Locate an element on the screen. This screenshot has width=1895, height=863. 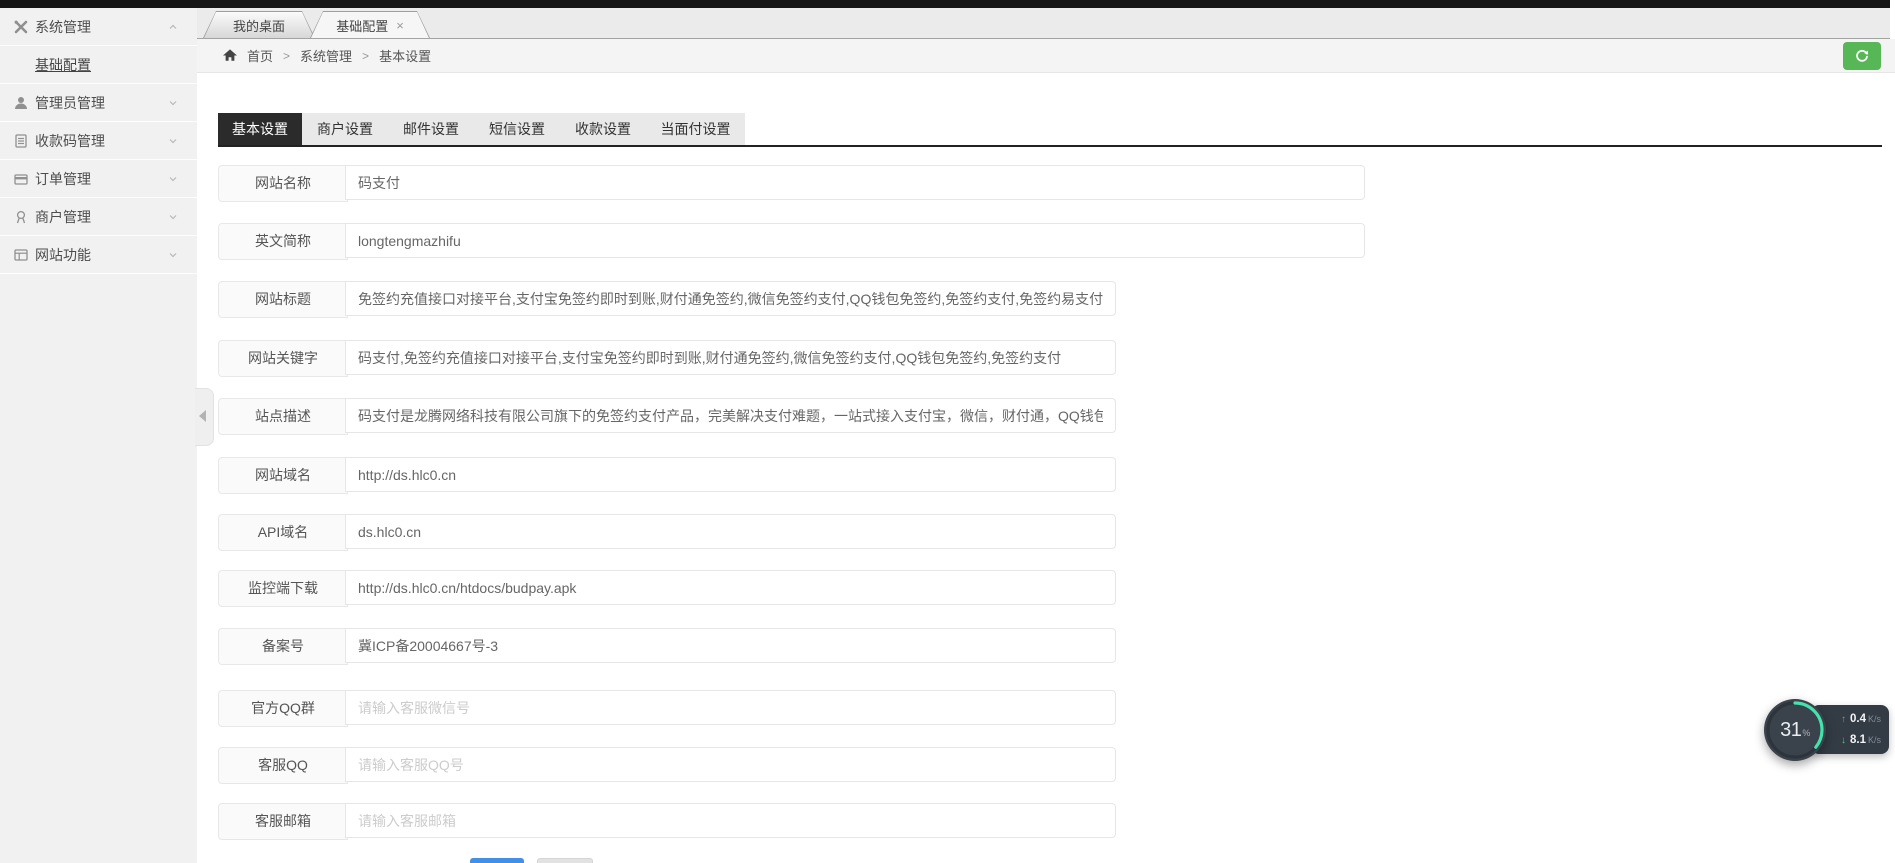
tab-label: 商户设置 is located at coordinates (345, 129).